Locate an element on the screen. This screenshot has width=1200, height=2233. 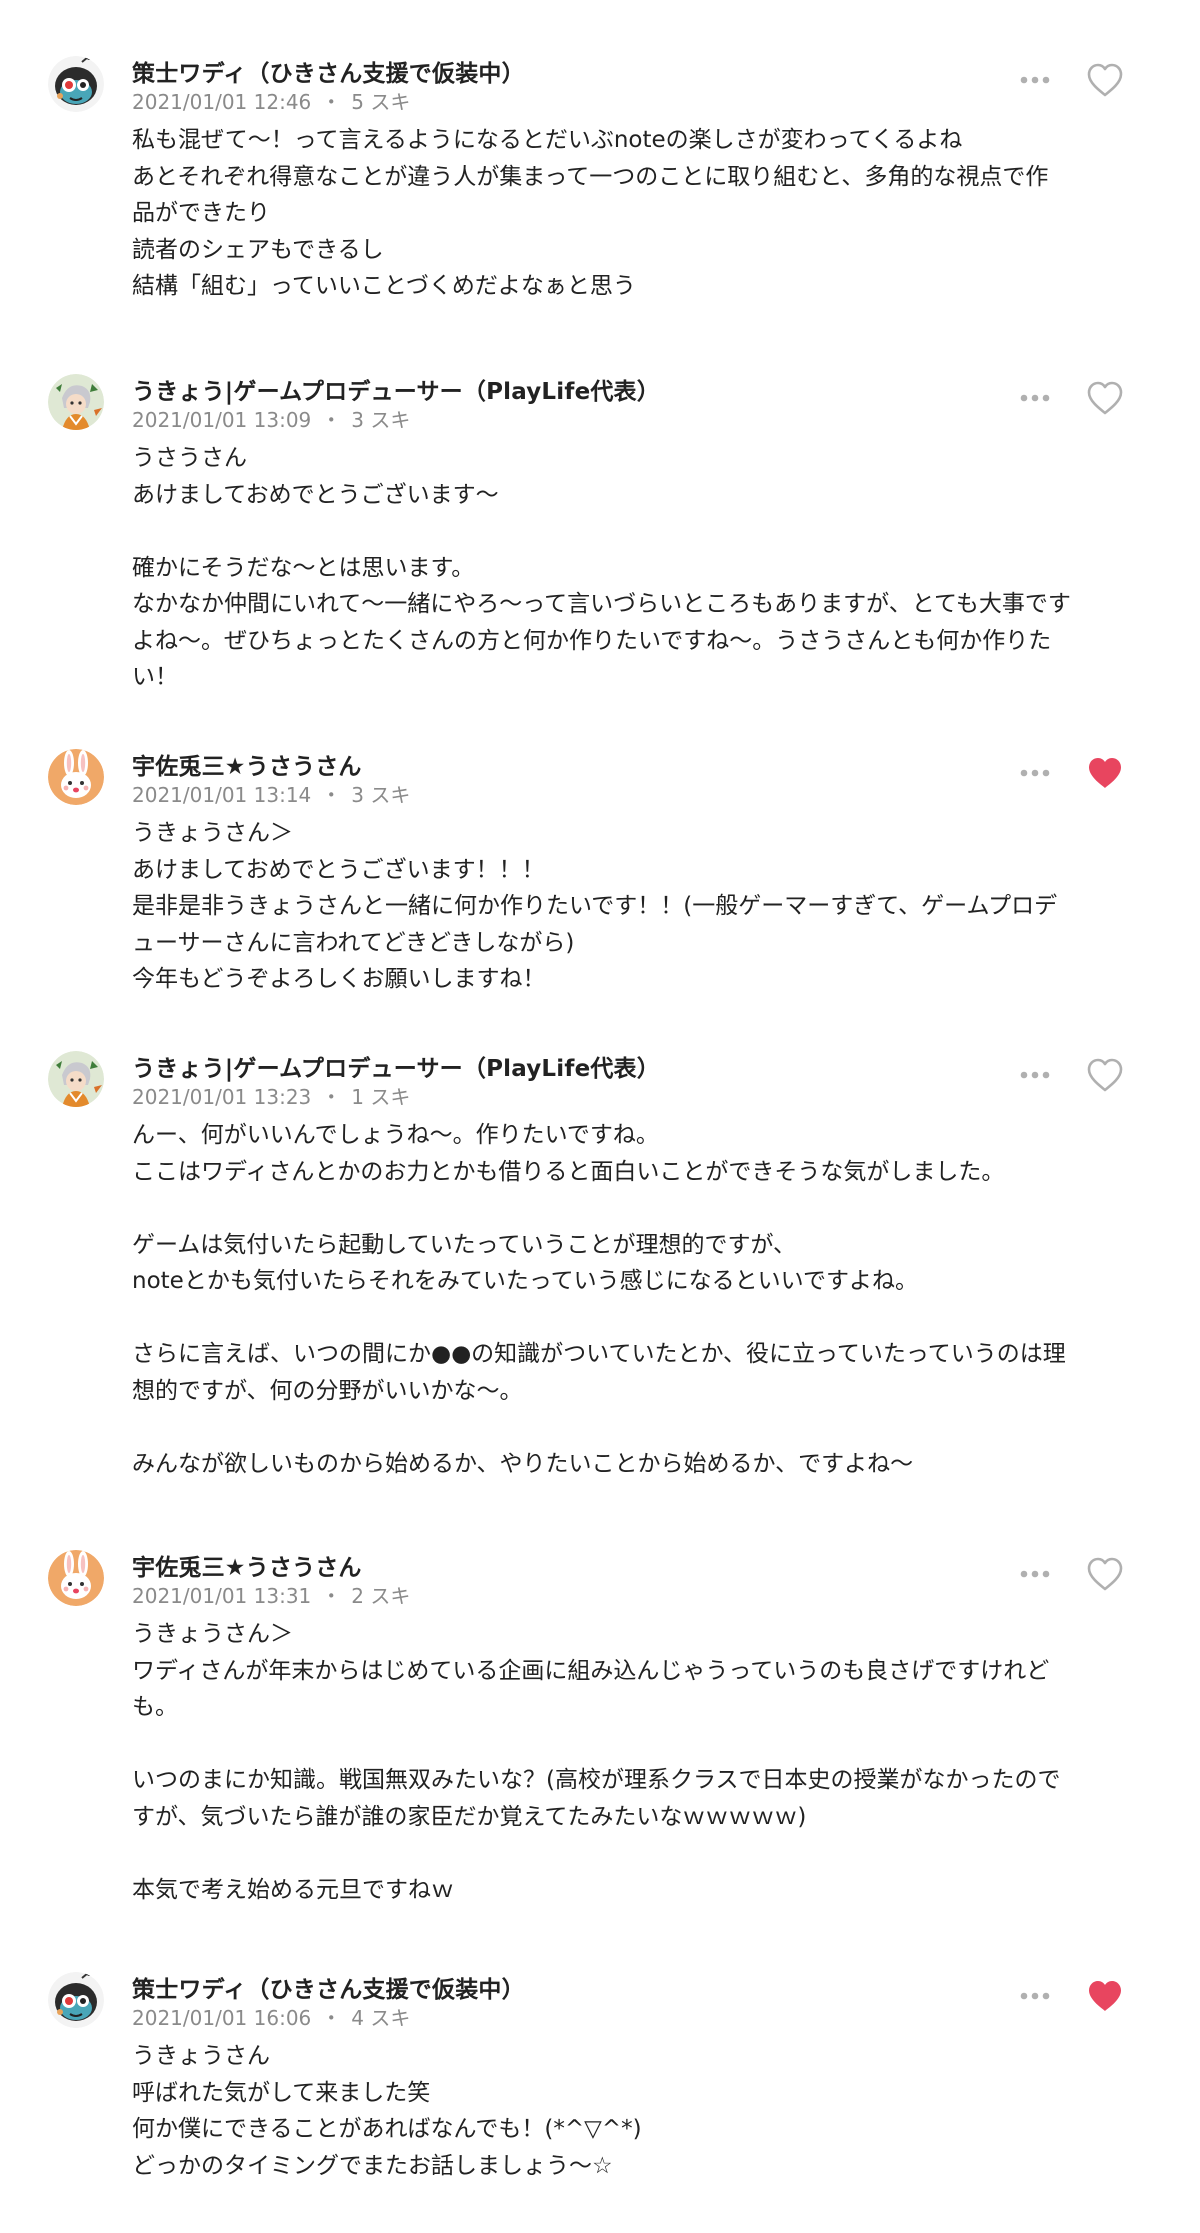
comment-meta: 2021/01/01 13:31 ・ 2 スキ is located at coordinates (271, 1594).